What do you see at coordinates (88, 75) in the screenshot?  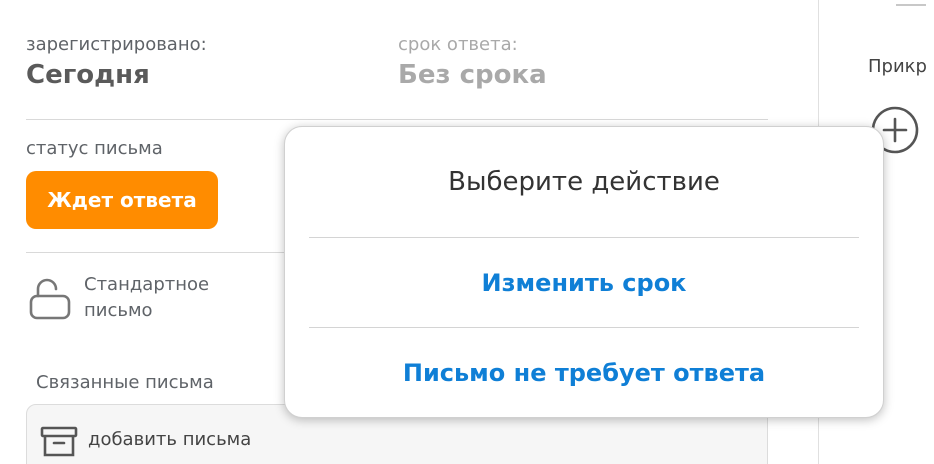 I see `registered-value: Сегодня` at bounding box center [88, 75].